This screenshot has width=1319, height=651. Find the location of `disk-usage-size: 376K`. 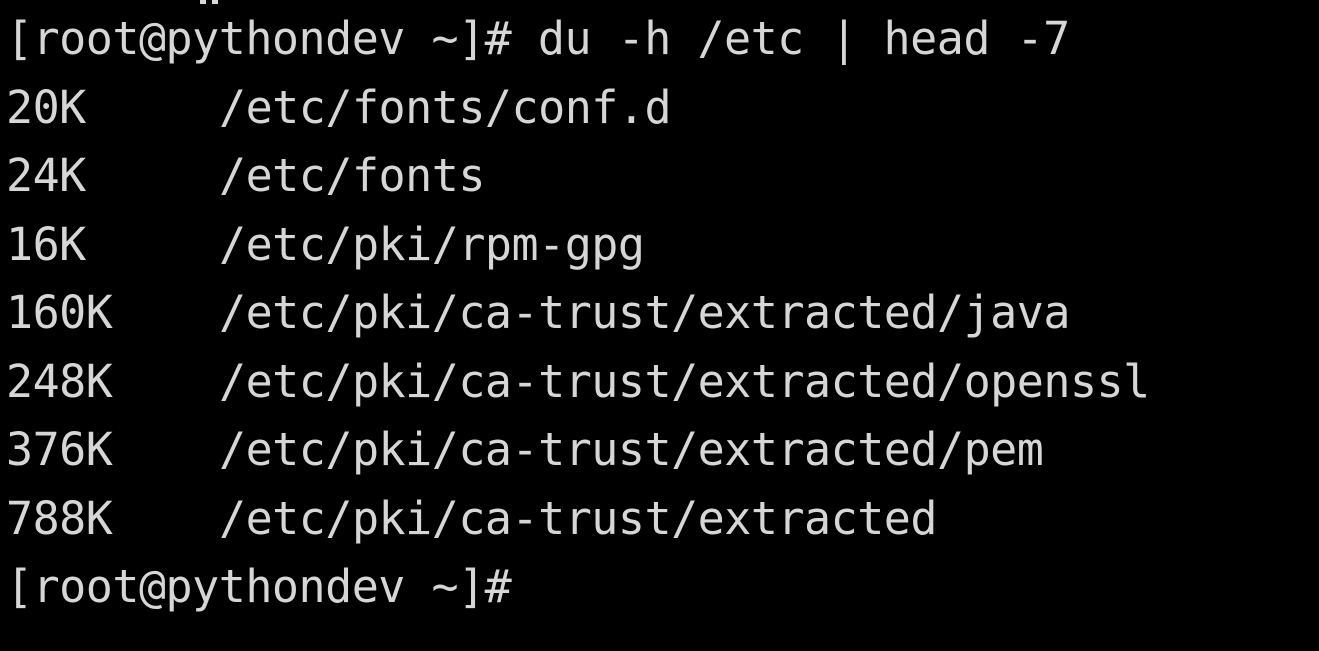

disk-usage-size: 376K is located at coordinates (59, 449).